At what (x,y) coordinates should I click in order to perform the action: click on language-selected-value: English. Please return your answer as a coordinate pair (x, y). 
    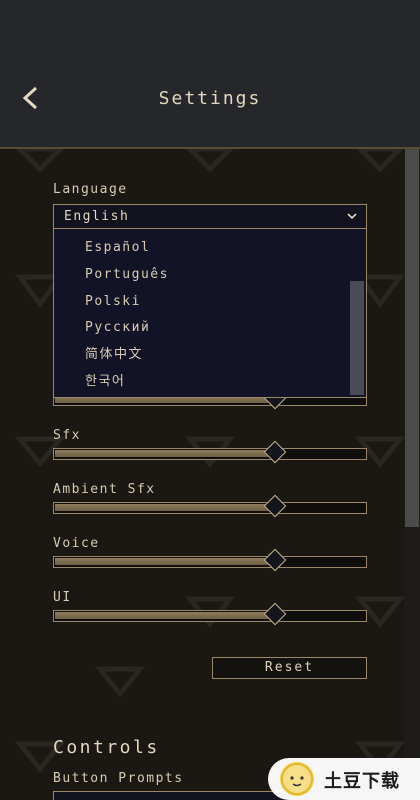
    Looking at the image, I should click on (97, 216).